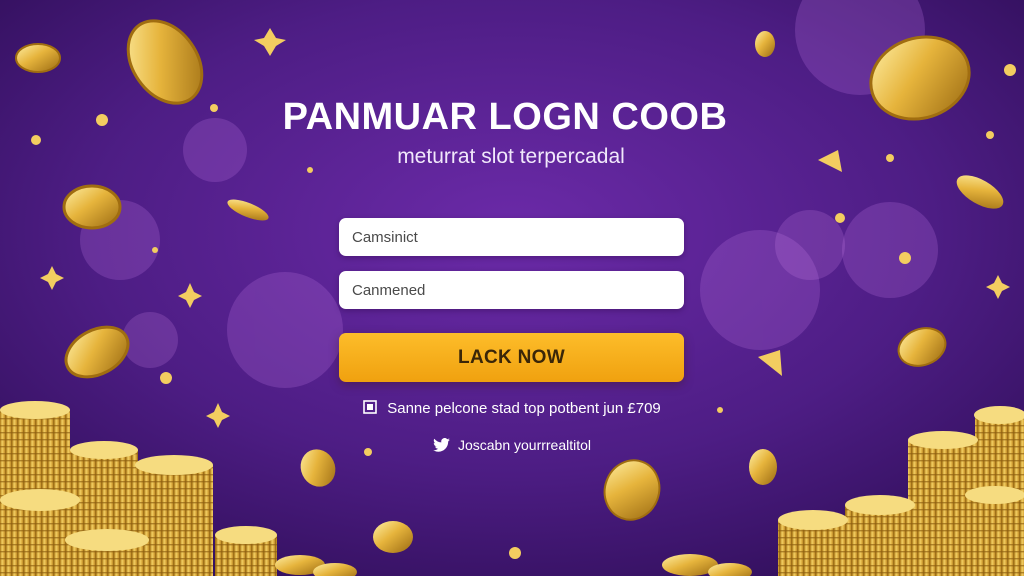 This screenshot has height=576, width=1024. I want to click on social-line: Joscabn yourrrealtitol, so click(512, 446).